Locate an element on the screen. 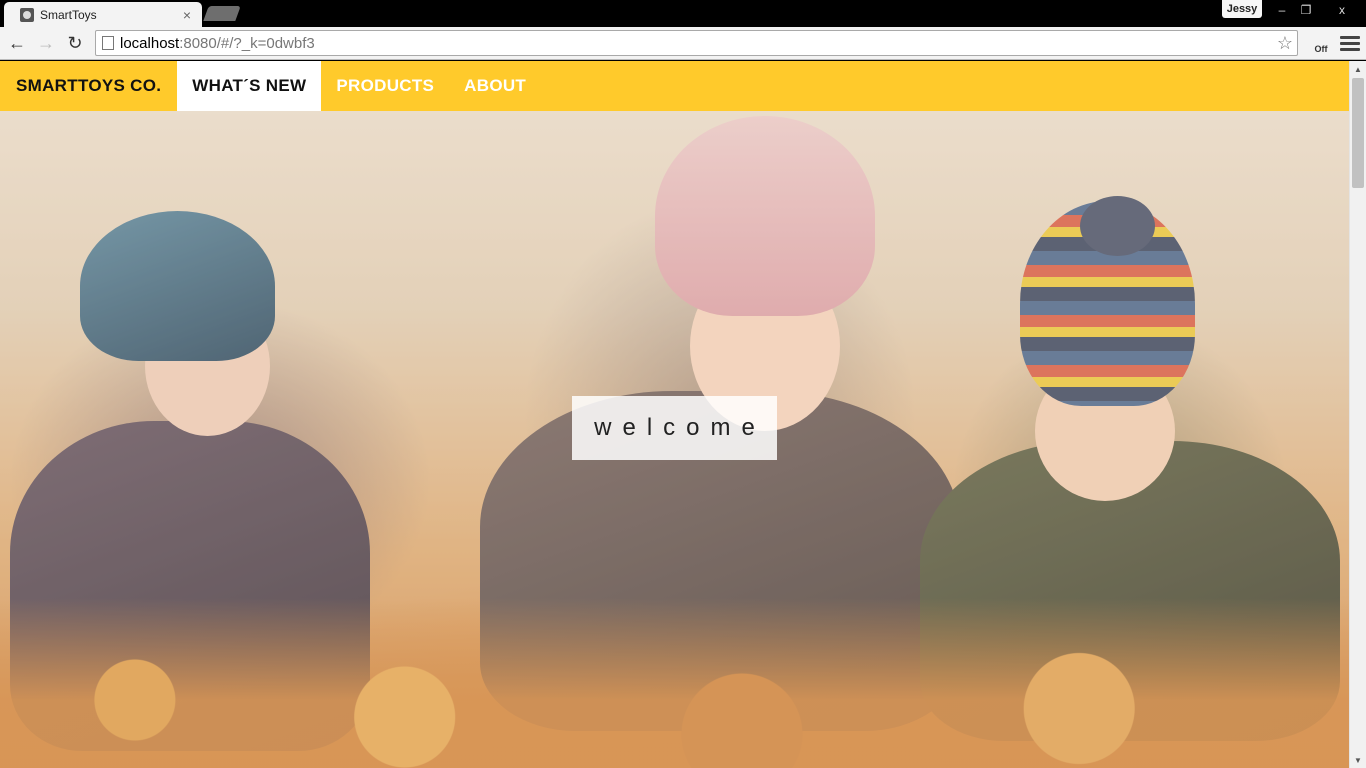 The height and width of the screenshot is (768, 1366). url-text: localhost:8080/#/?_k=0dwbf3 is located at coordinates (217, 43).